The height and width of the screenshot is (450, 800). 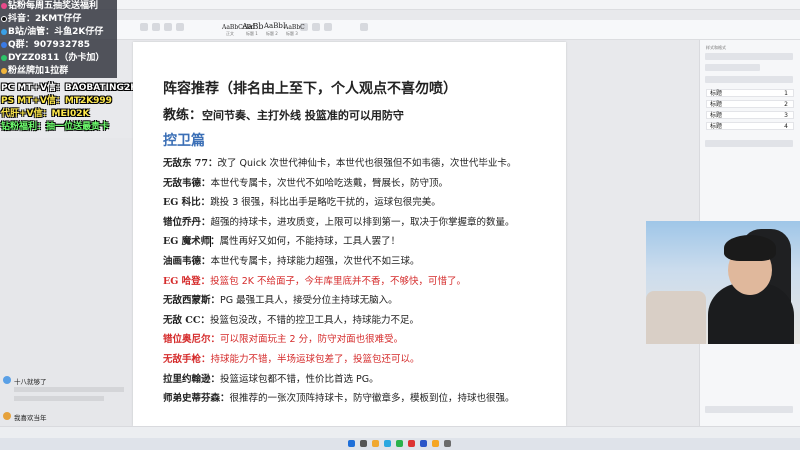 I want to click on doc-item-text: 超强的持球卡，进攻质变，上限可以排到第一，取决于你掌握章的数量。, so click(x=362, y=222).